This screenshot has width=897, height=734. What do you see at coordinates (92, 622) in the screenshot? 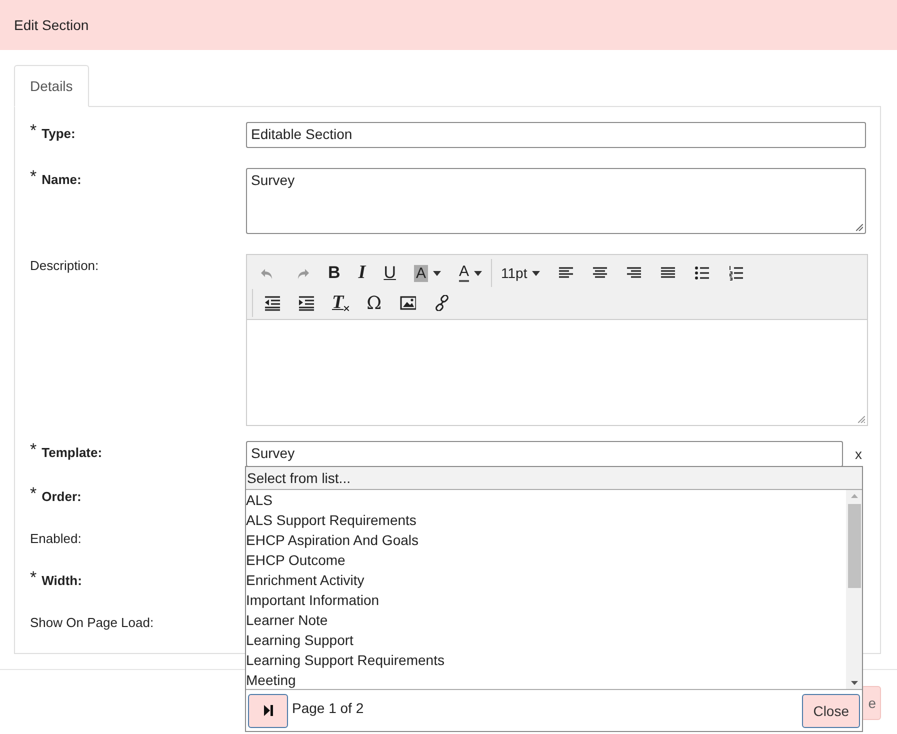
I see `field-label: Show On Page Load:` at bounding box center [92, 622].